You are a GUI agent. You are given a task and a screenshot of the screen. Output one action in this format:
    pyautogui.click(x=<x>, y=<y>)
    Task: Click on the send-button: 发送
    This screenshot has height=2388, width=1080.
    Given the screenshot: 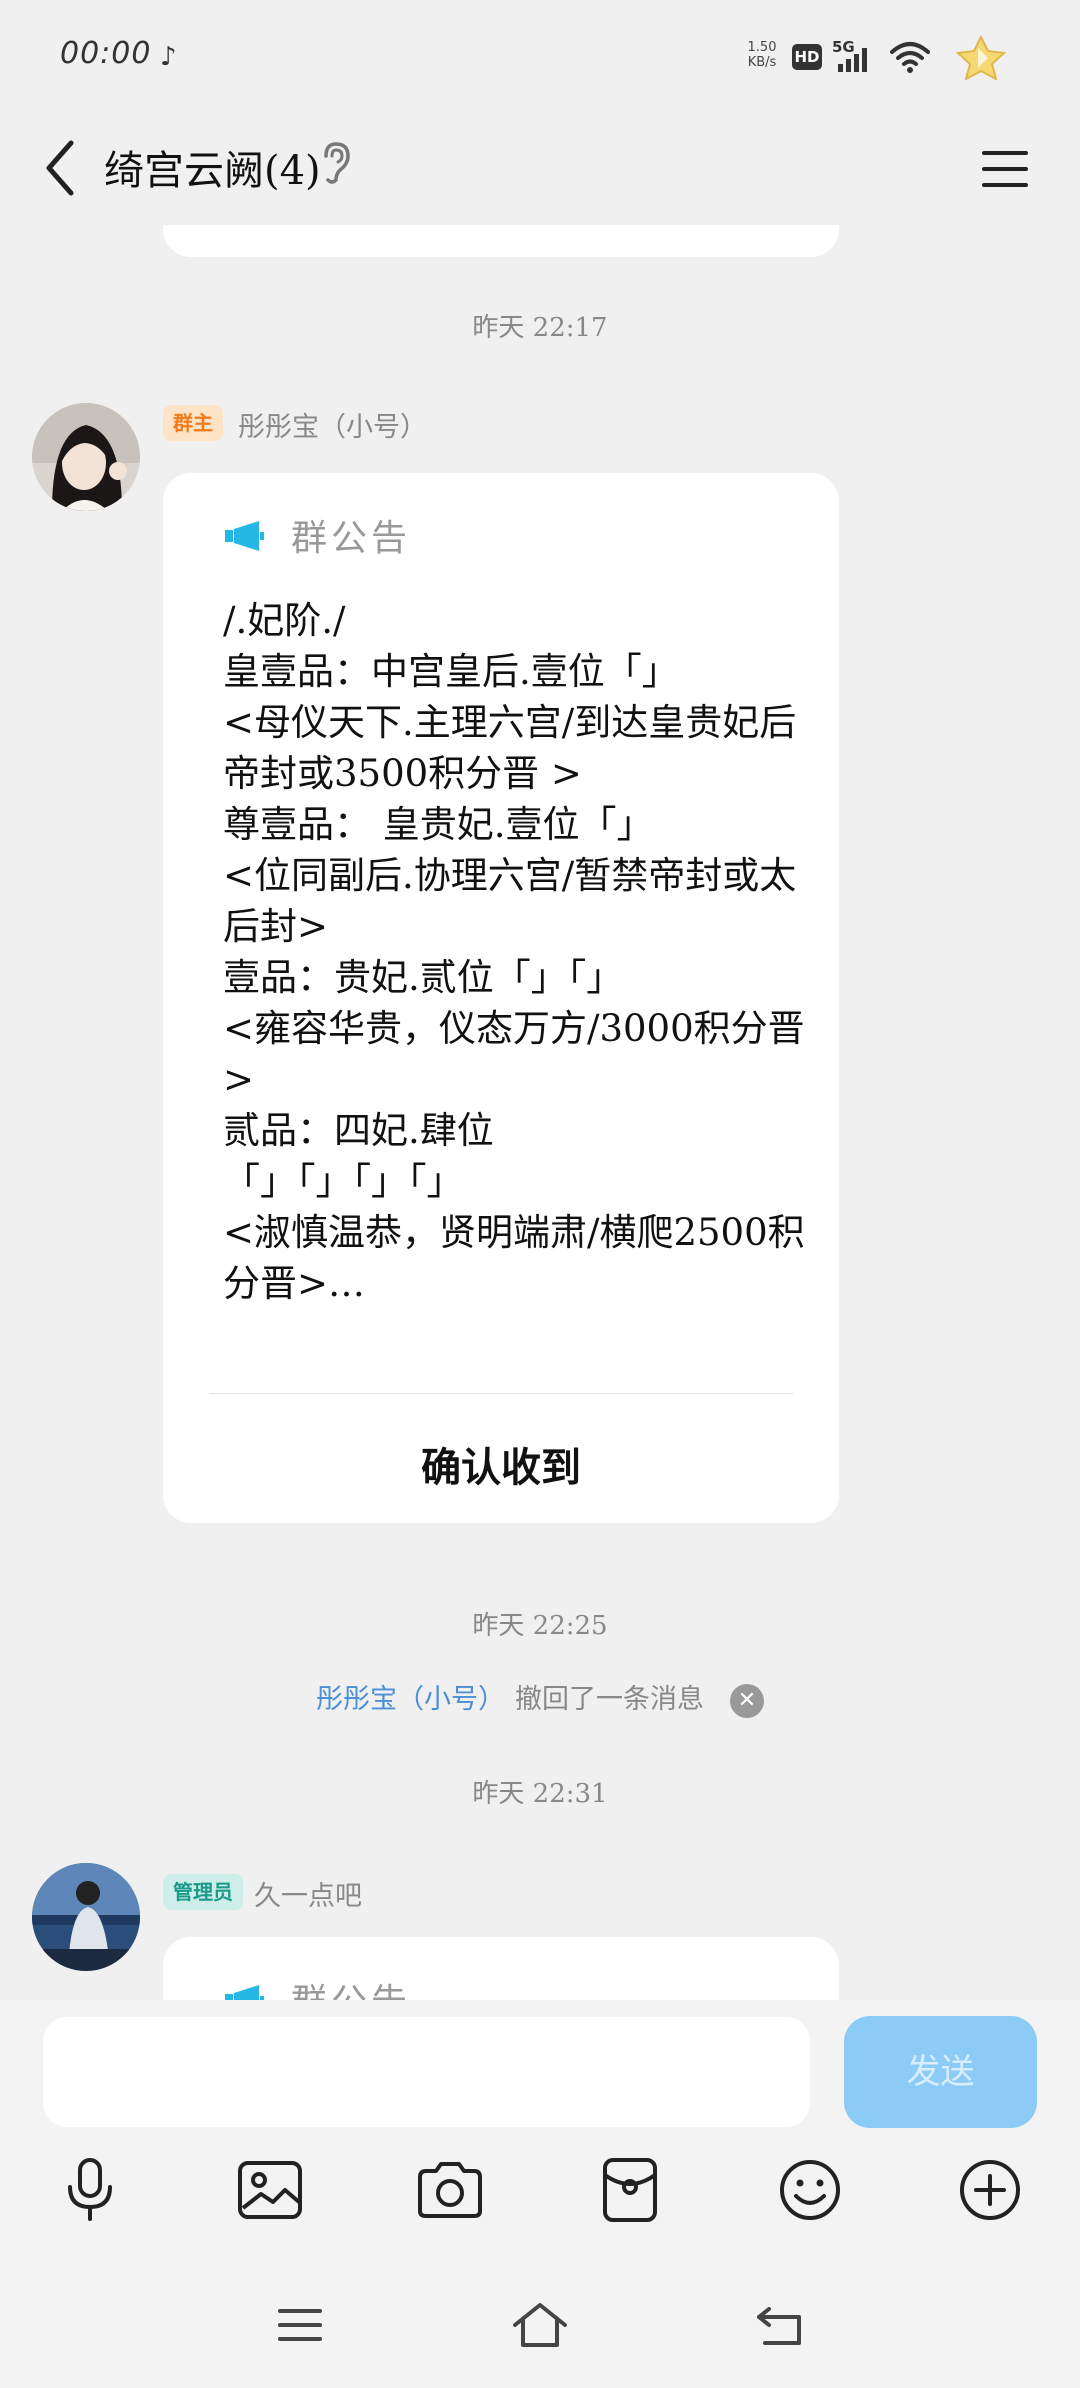 What is the action you would take?
    pyautogui.click(x=940, y=2072)
    